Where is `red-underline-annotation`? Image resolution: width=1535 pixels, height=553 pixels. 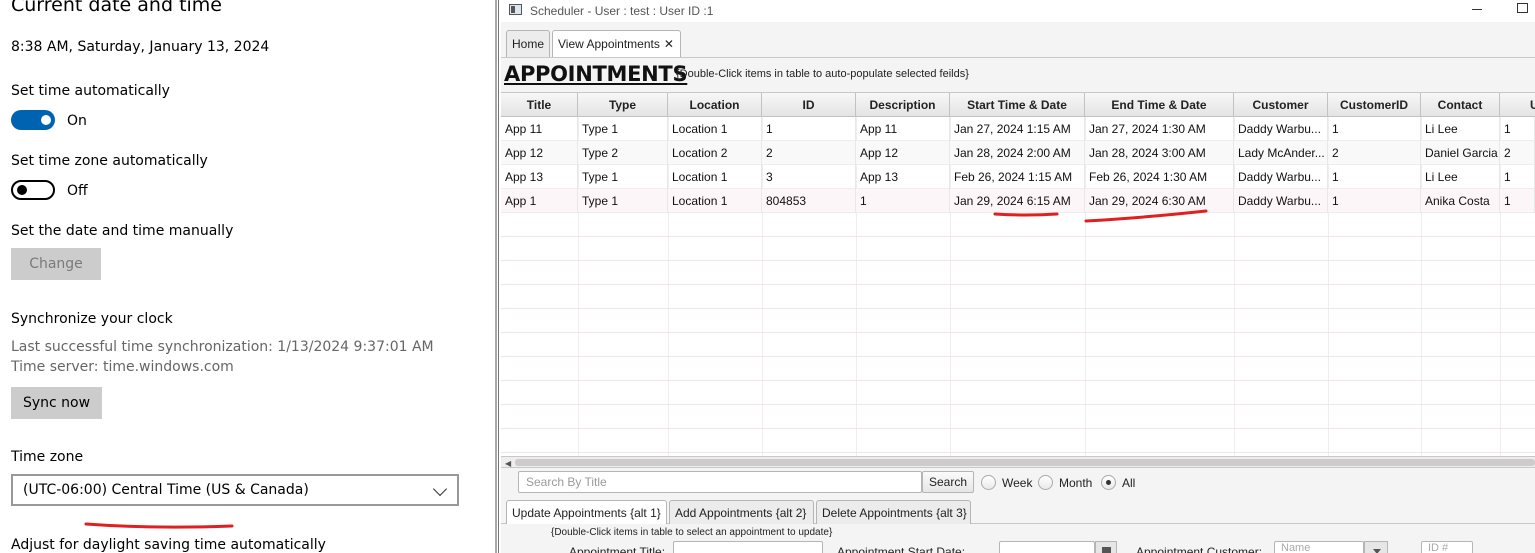
red-underline-annotation is located at coordinates (159, 525).